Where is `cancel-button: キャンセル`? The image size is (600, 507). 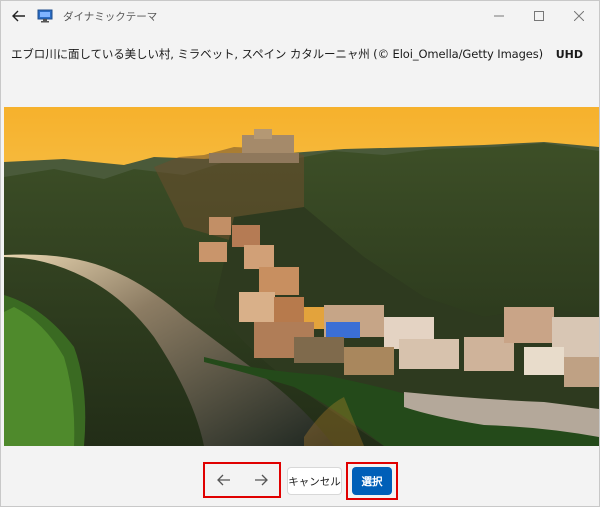
cancel-button: キャンセル is located at coordinates (314, 481).